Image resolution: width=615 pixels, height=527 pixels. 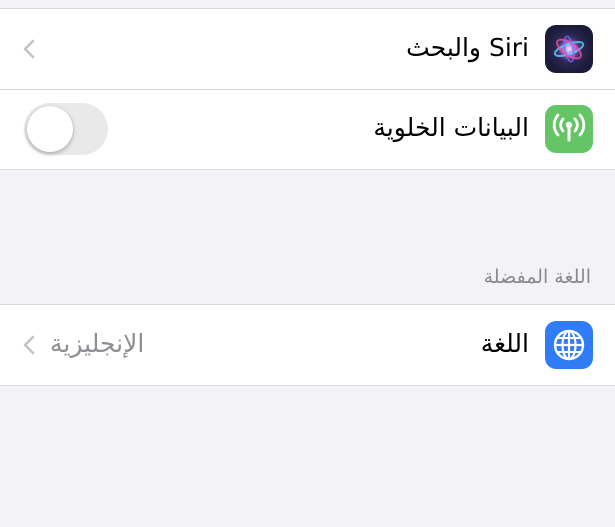 I want to click on cellular-data-label: البيانات الخلوية, so click(x=451, y=127).